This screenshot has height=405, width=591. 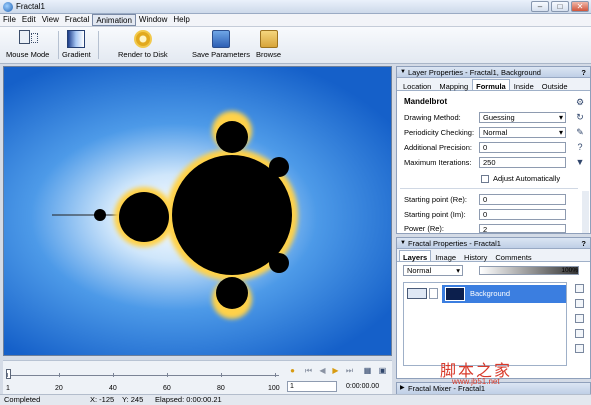 I want to click on tab-history: History, so click(x=475, y=256).